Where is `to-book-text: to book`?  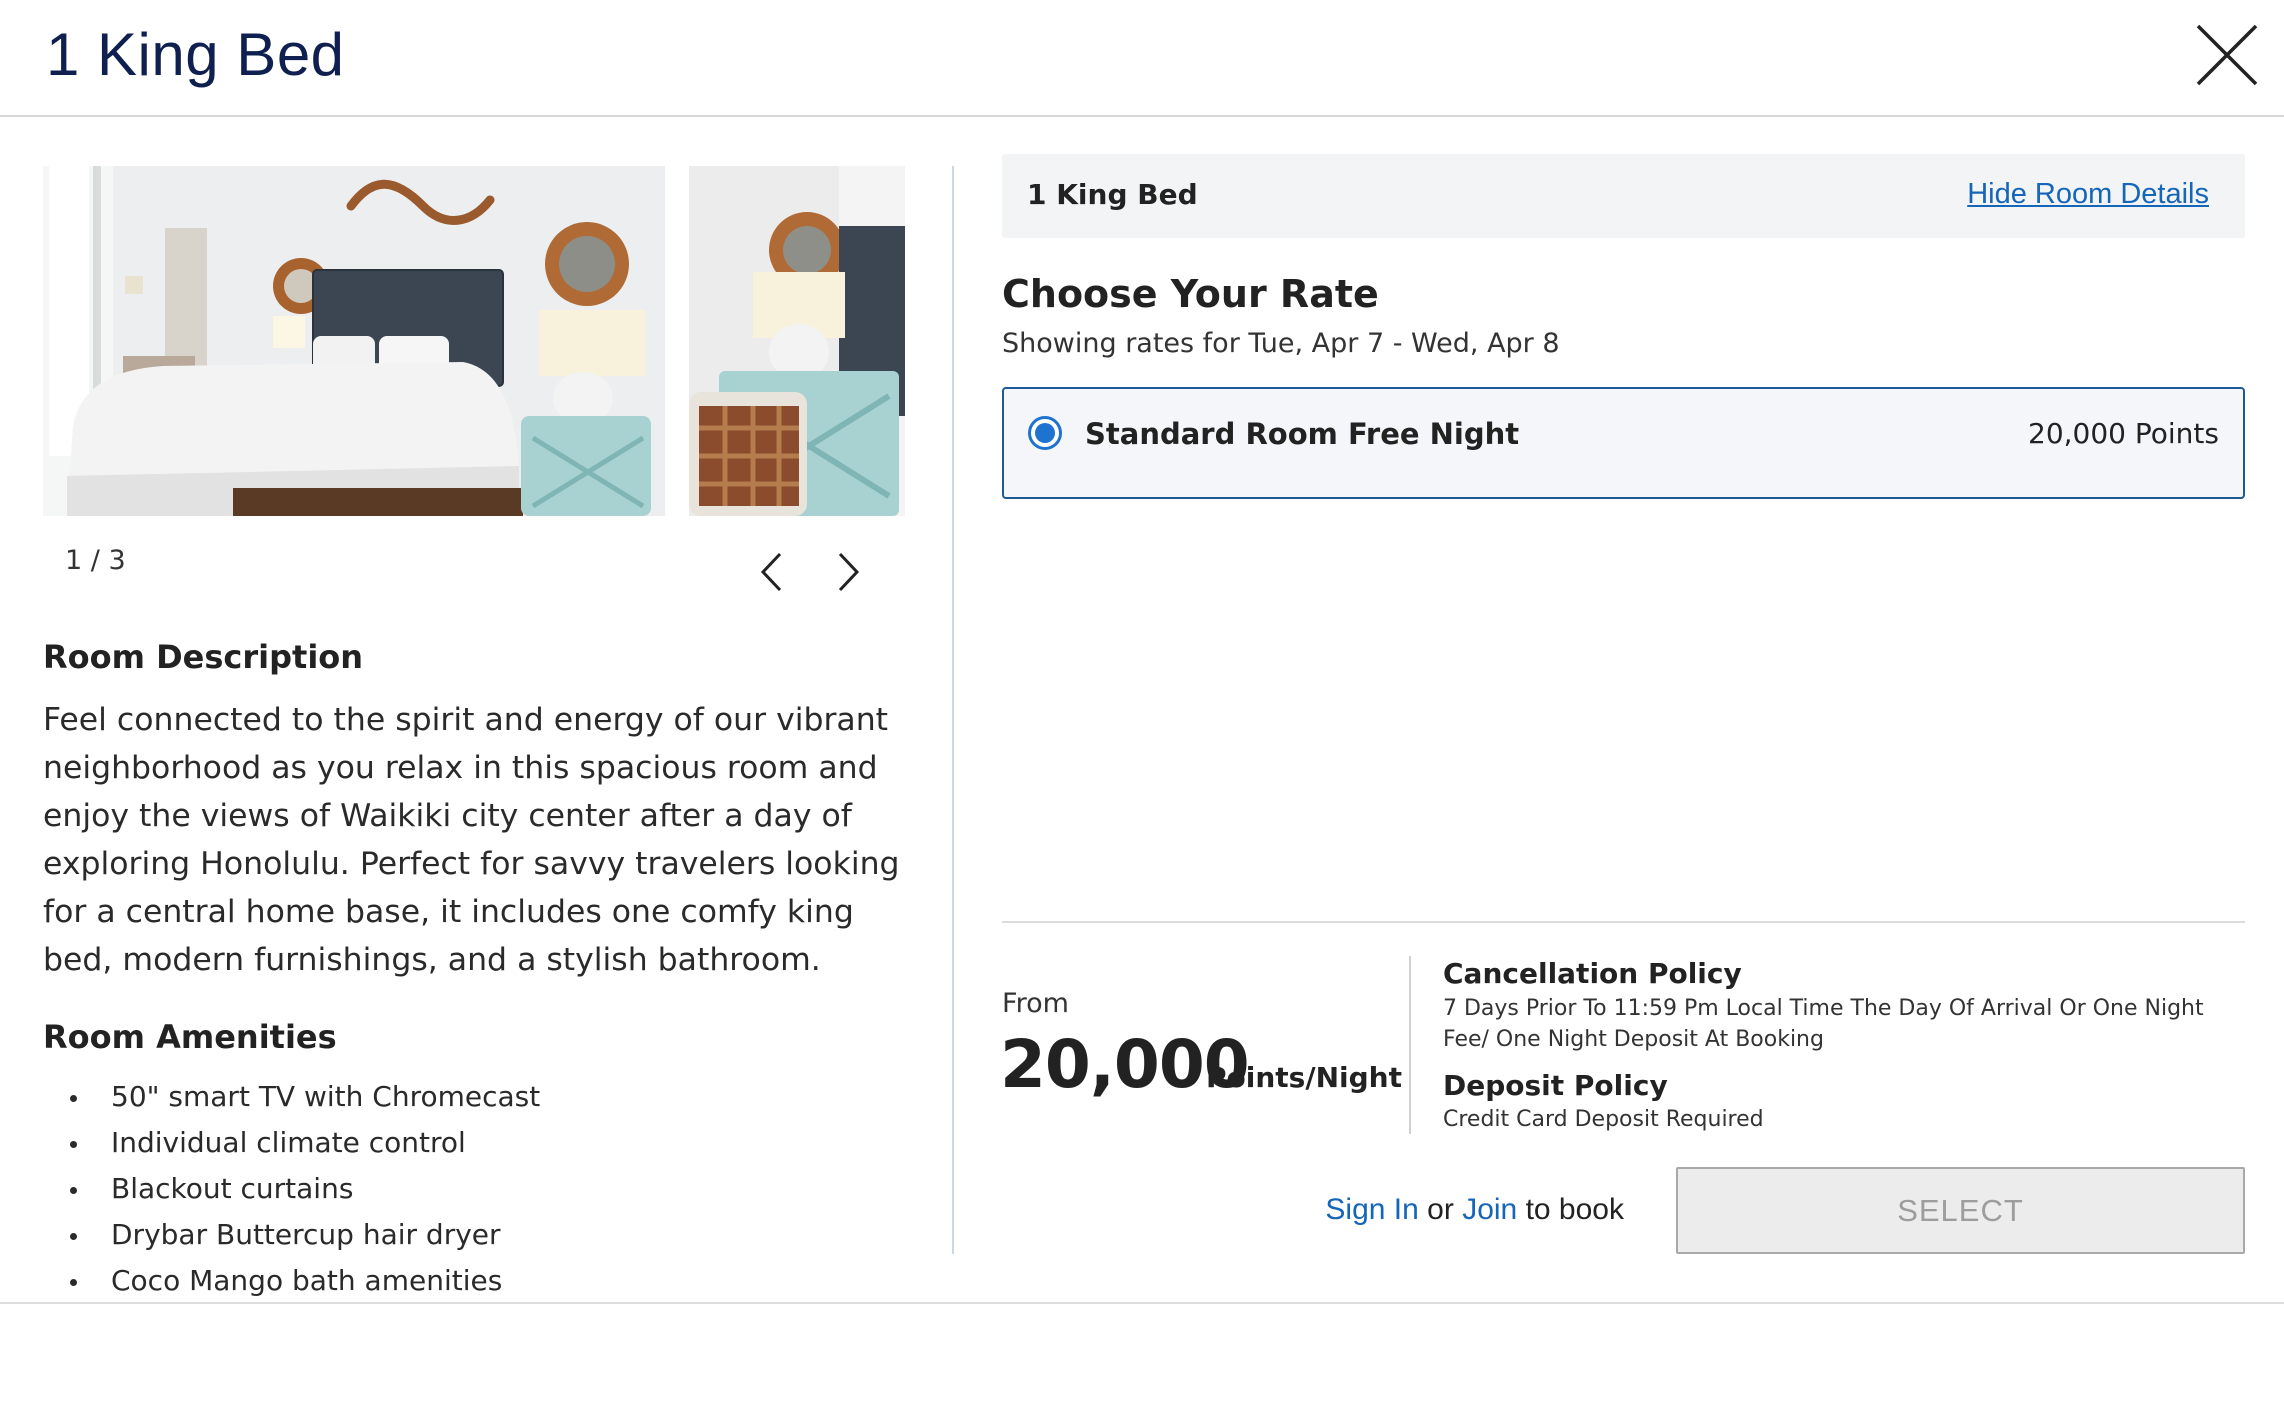 to-book-text: to book is located at coordinates (1574, 1209).